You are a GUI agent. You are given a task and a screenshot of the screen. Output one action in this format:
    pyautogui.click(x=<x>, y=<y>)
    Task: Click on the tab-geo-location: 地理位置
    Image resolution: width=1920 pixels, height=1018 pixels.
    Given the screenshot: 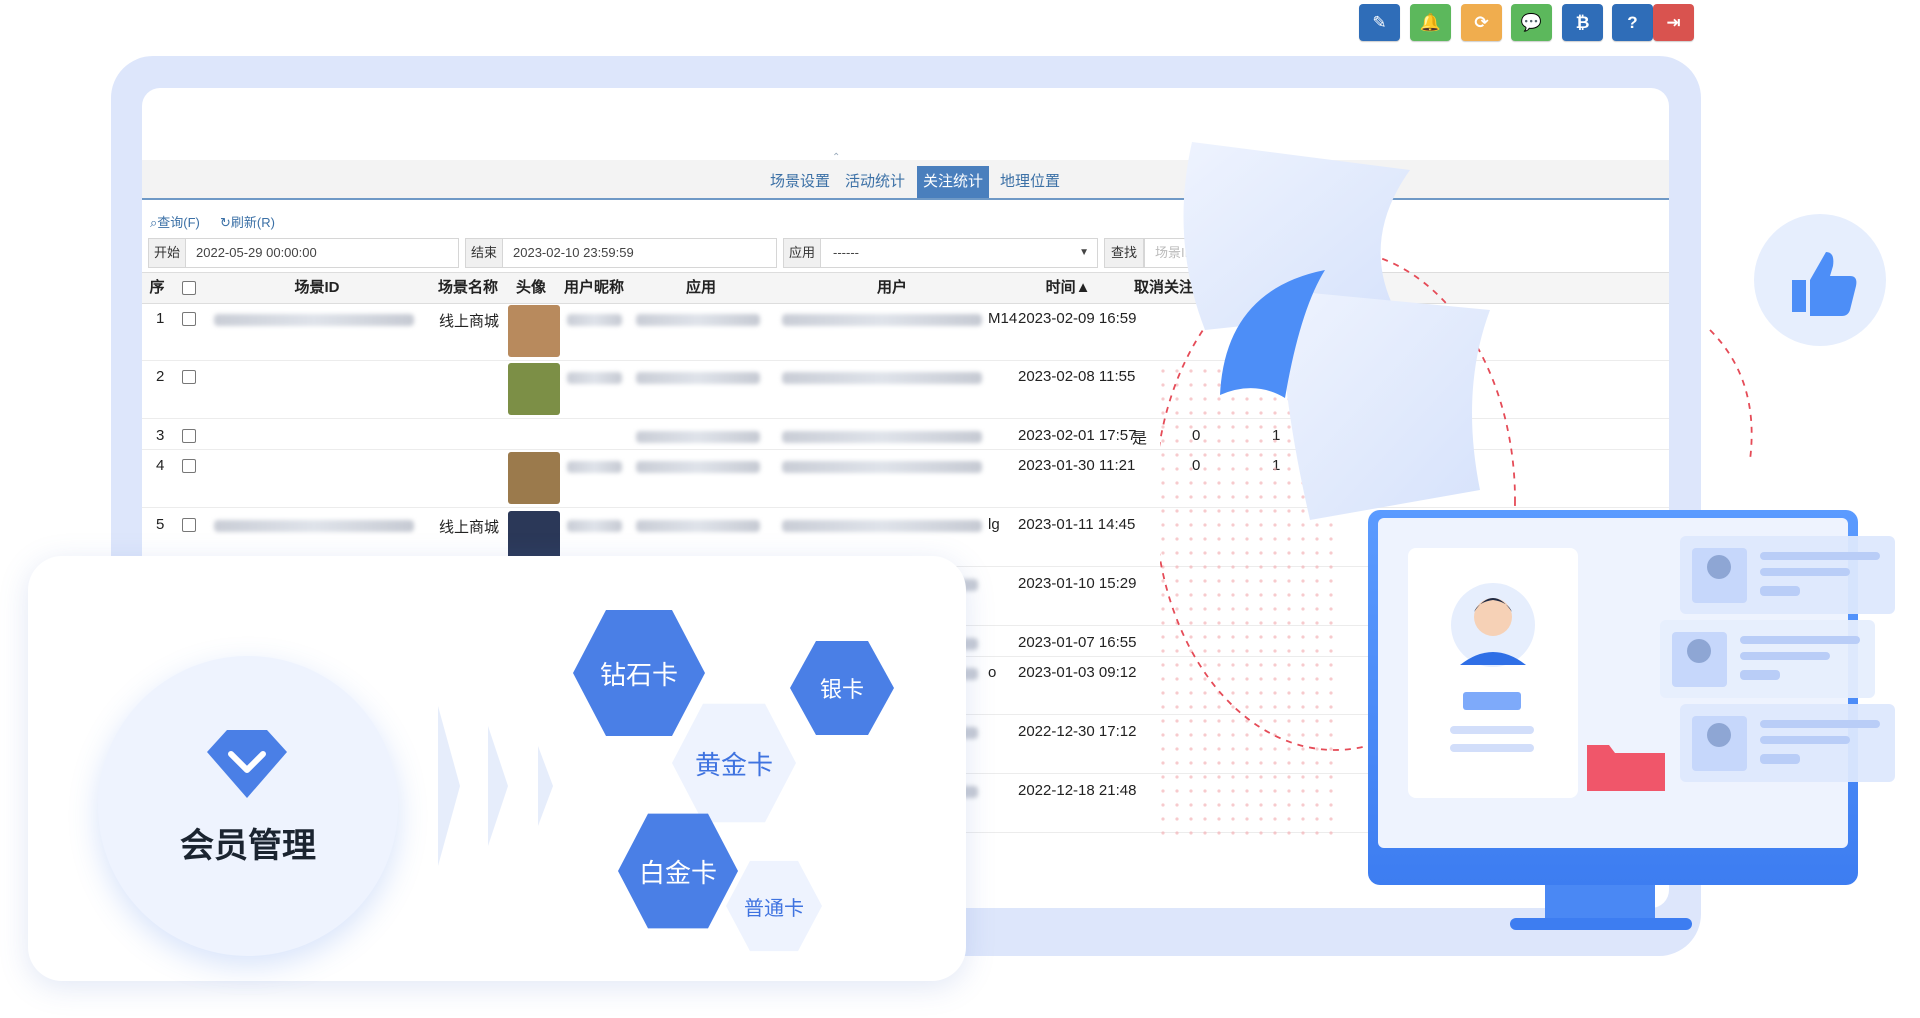 What is the action you would take?
    pyautogui.click(x=1030, y=182)
    